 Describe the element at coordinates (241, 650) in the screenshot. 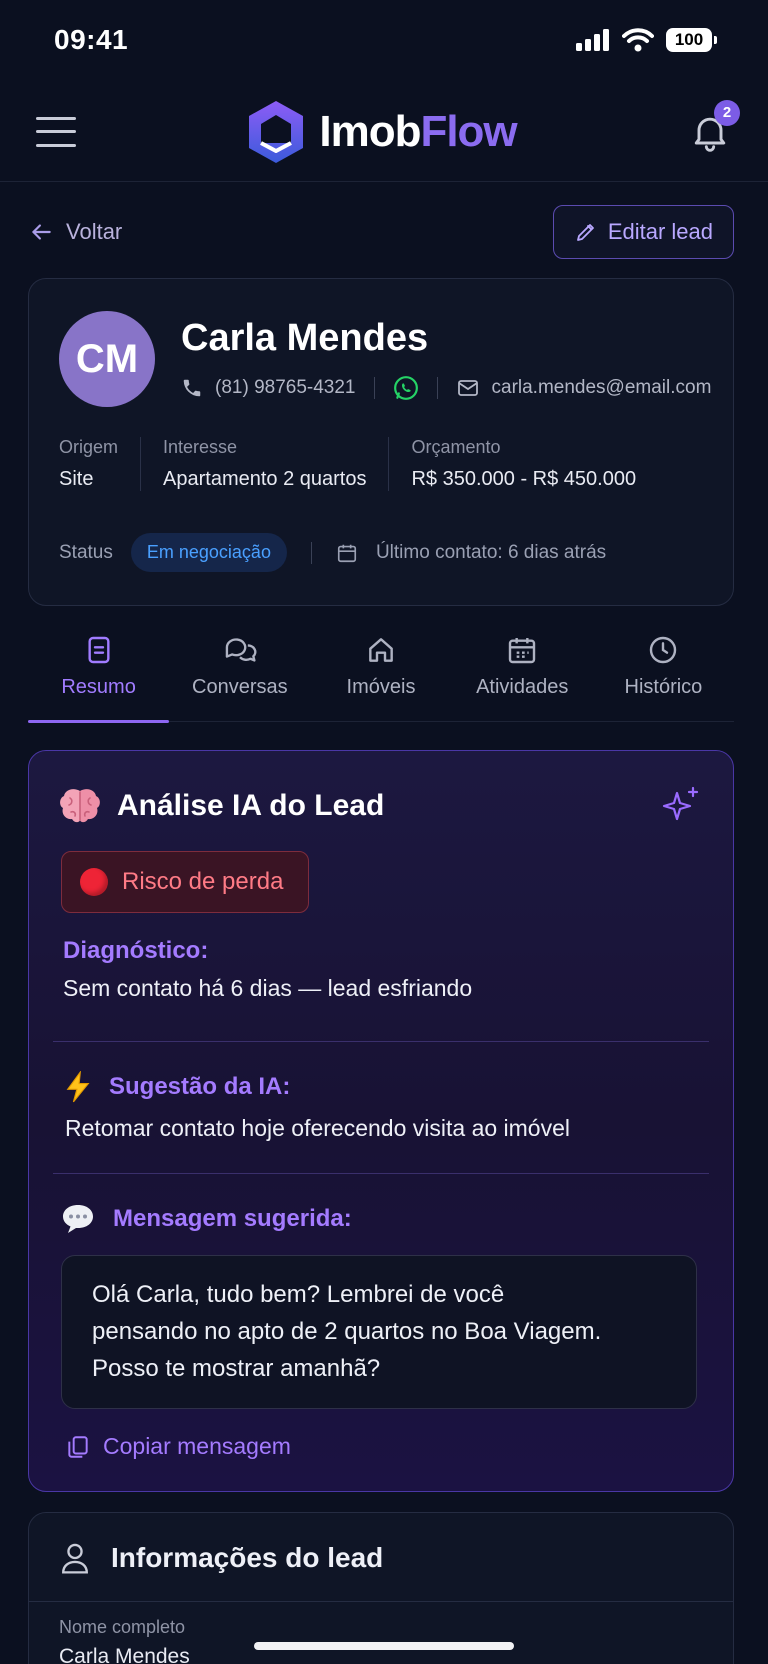

I see `chat-bubbles-icon` at that location.